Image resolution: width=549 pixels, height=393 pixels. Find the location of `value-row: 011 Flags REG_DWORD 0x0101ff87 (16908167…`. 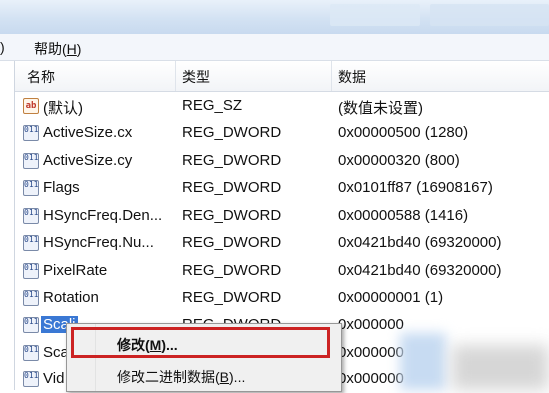

value-row: 011 Flags REG_DWORD 0x0101ff87 (16908167… is located at coordinates (282, 188).